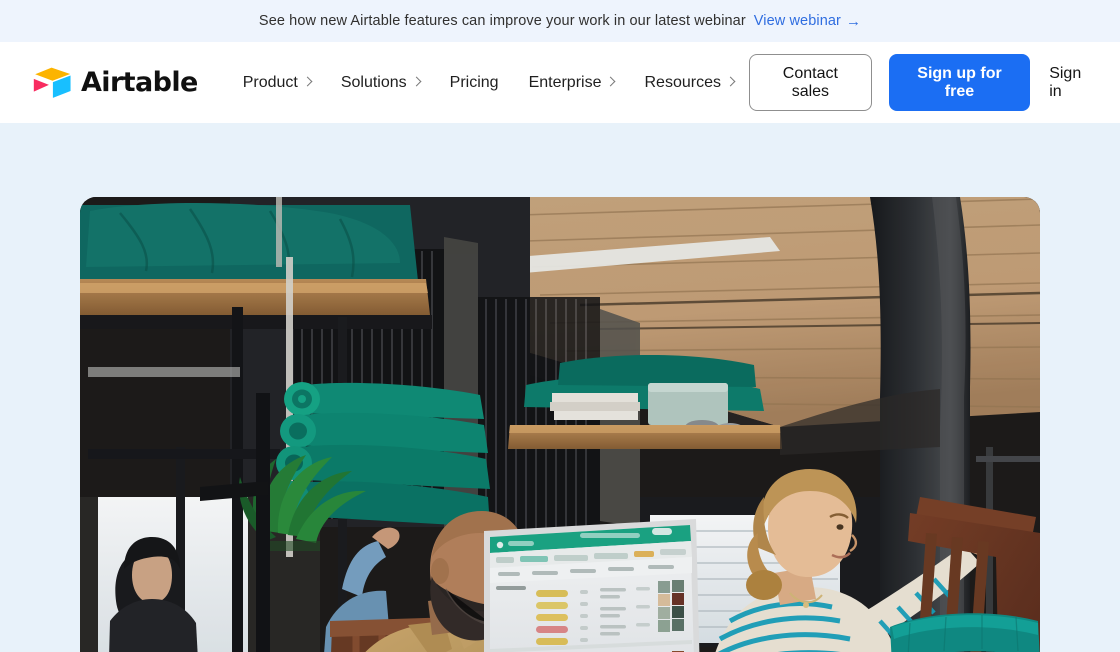 The height and width of the screenshot is (652, 1120). I want to click on nav-item-product: Product, so click(277, 83).